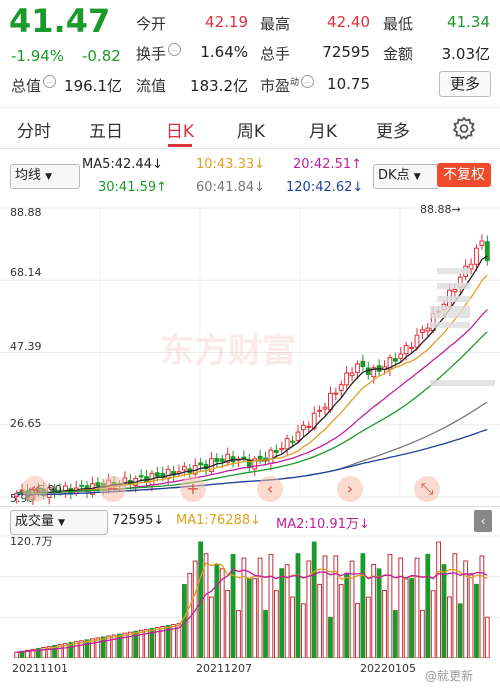 The image size is (500, 688). Describe the element at coordinates (31, 541) in the screenshot. I see `volume-axis-max: 120.7万` at that location.